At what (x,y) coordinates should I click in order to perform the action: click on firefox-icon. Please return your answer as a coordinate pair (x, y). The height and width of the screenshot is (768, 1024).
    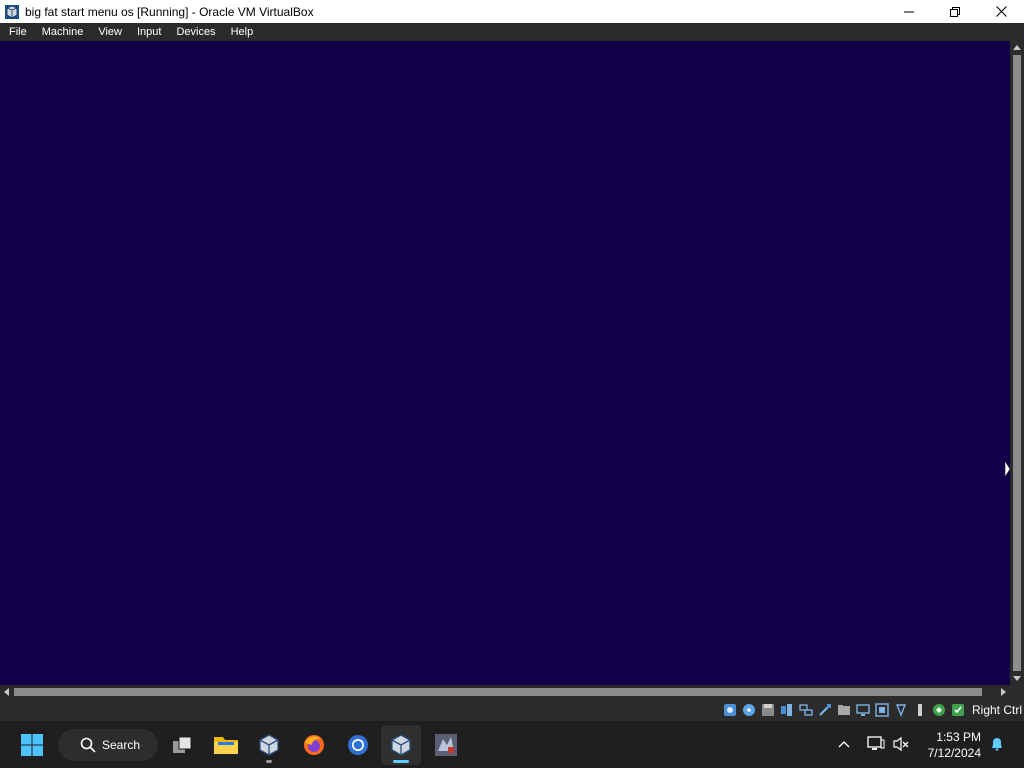
    Looking at the image, I should click on (314, 745).